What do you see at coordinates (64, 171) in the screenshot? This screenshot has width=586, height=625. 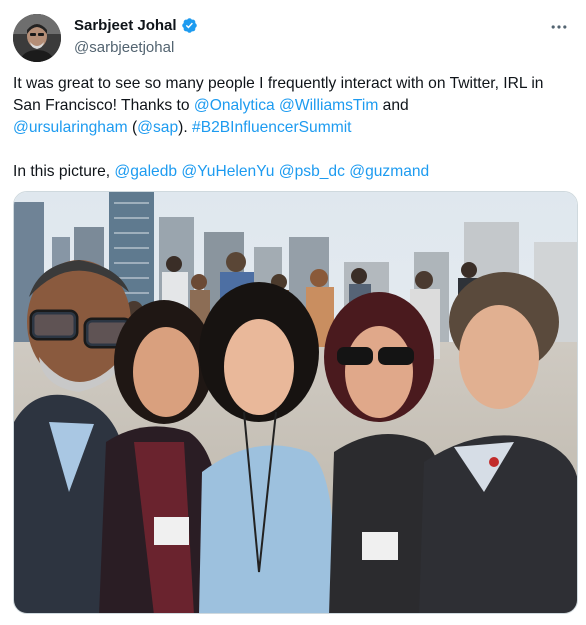 I see `tweet-text-segment: In this picture,` at bounding box center [64, 171].